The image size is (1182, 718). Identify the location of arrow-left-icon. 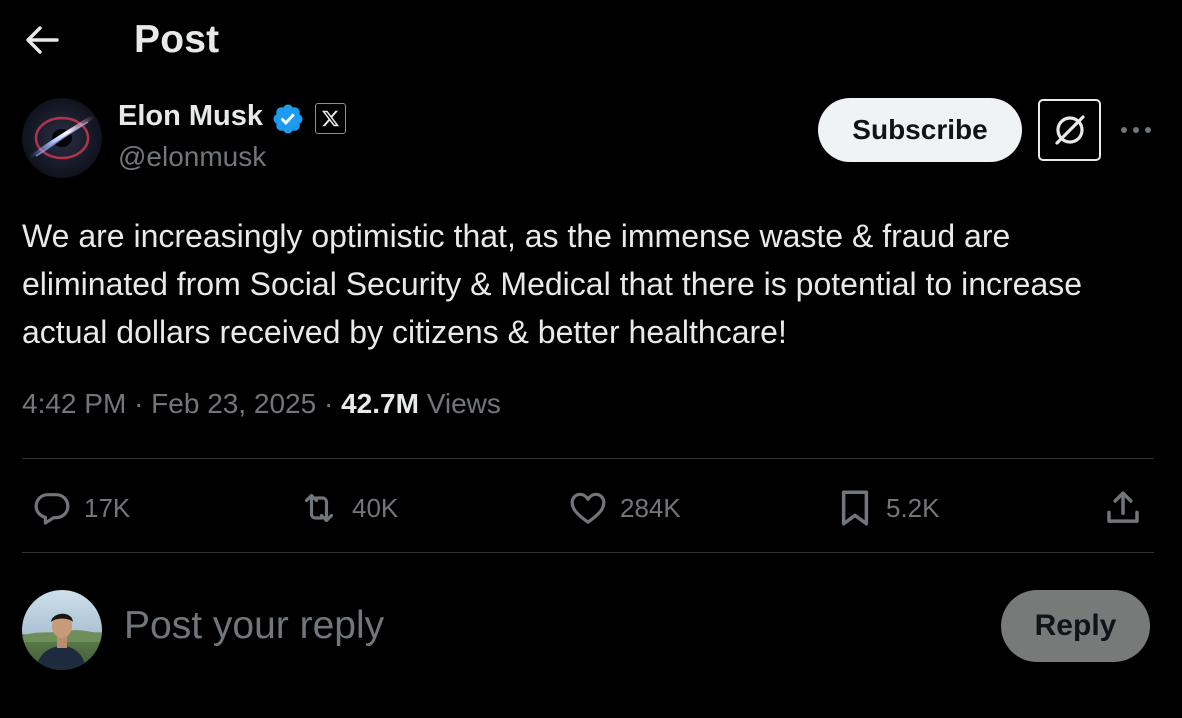
(42, 40).